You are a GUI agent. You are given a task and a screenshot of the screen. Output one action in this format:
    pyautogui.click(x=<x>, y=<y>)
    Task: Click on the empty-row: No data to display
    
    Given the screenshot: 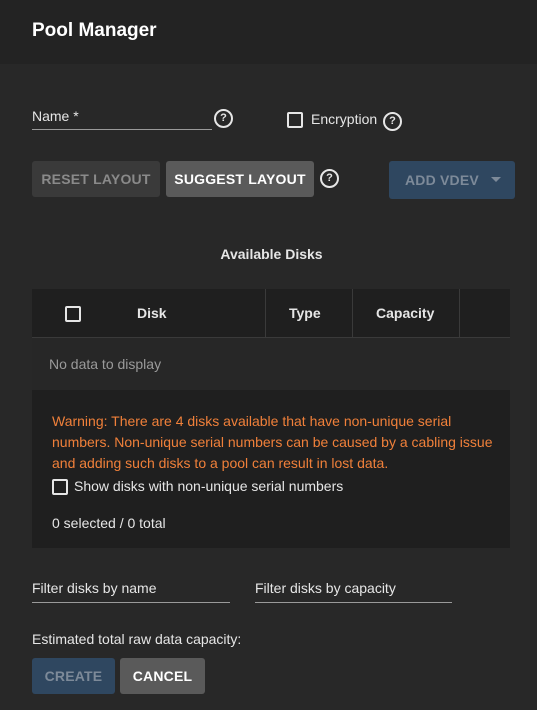 What is the action you would take?
    pyautogui.click(x=271, y=364)
    